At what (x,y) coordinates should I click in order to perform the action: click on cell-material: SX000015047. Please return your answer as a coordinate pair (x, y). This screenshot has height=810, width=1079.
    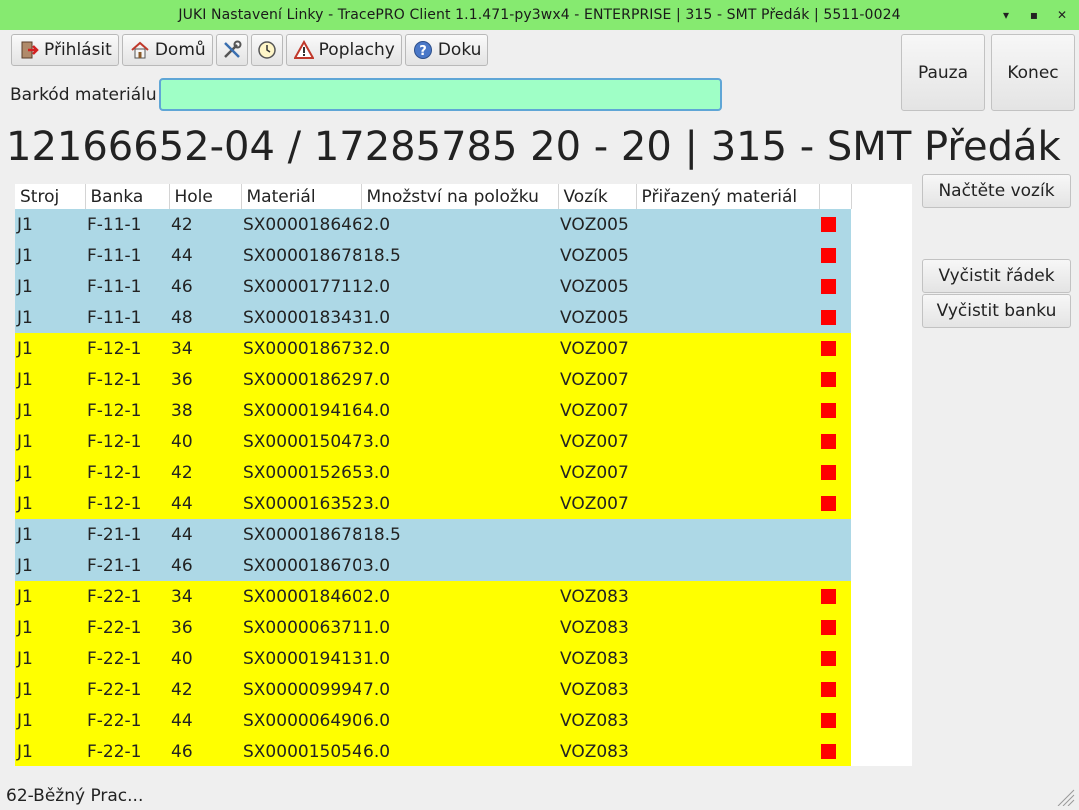
    Looking at the image, I should click on (301, 441).